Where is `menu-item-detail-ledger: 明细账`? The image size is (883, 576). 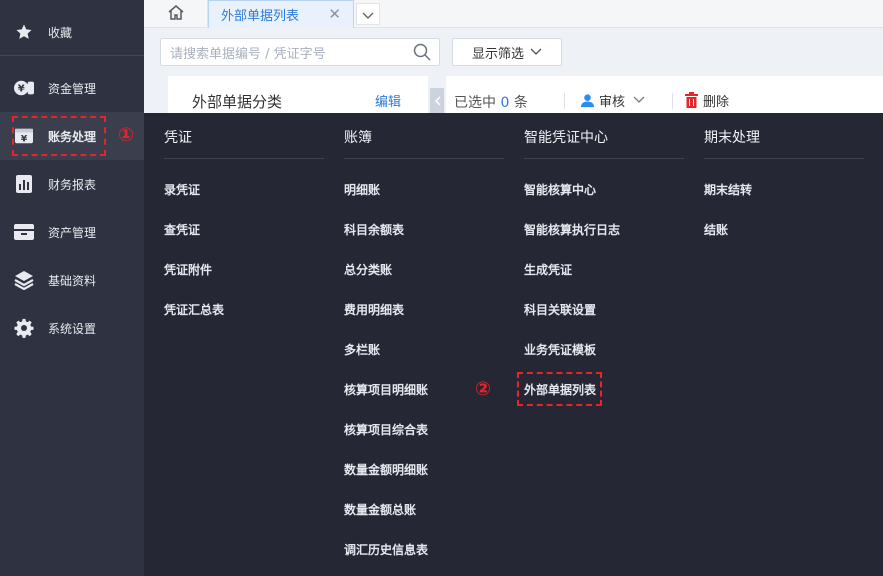 menu-item-detail-ledger: 明细账 is located at coordinates (362, 189).